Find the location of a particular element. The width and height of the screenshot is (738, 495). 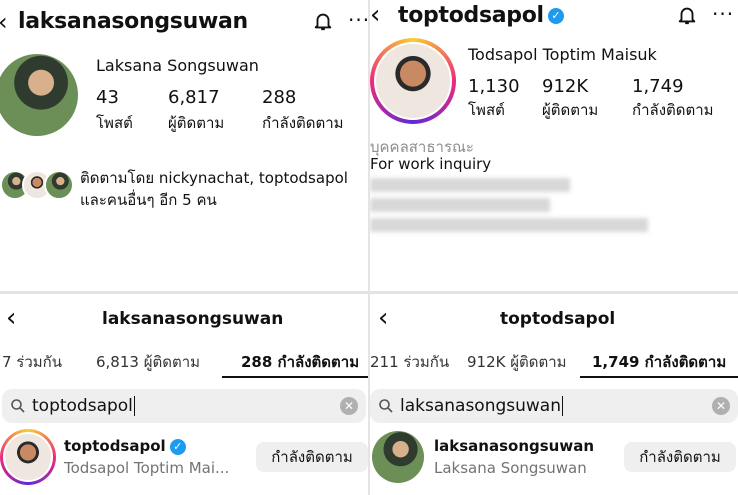

followed-by-more-text: และคนอื่นๆ อีก 5 คน is located at coordinates (148, 200).